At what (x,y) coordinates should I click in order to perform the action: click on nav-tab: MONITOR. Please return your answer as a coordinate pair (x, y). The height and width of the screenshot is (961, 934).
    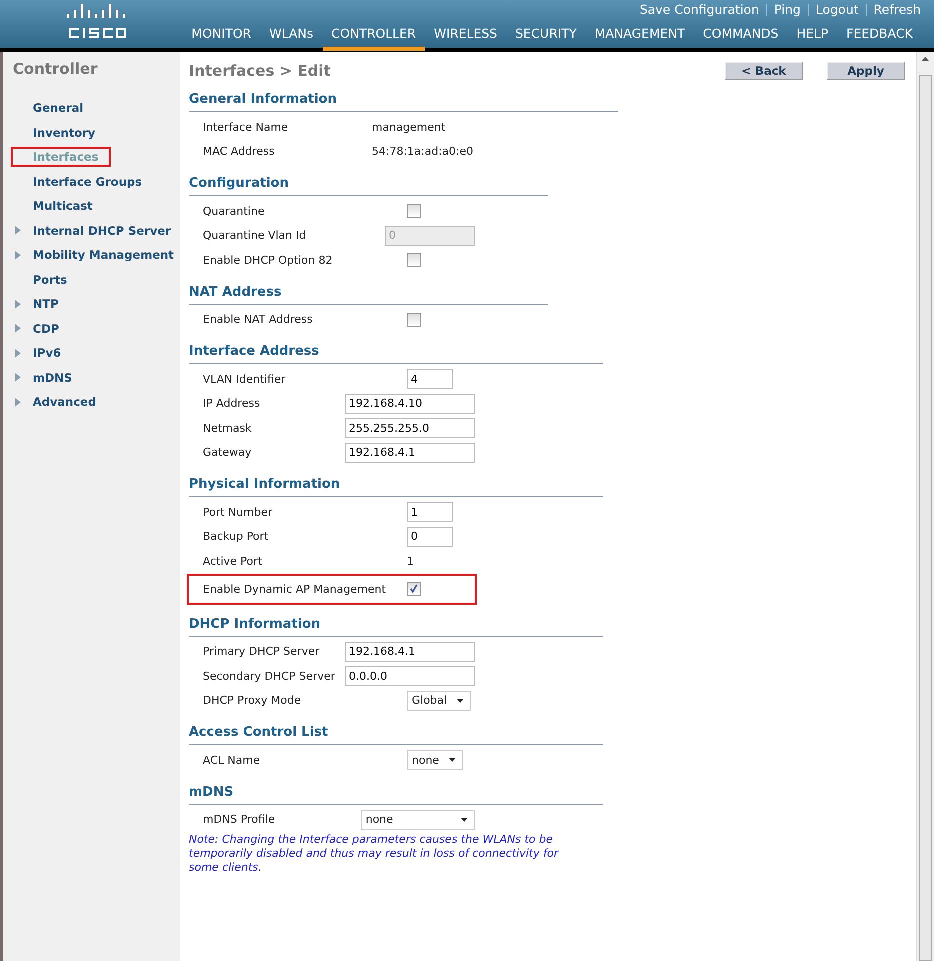
    Looking at the image, I should click on (221, 37).